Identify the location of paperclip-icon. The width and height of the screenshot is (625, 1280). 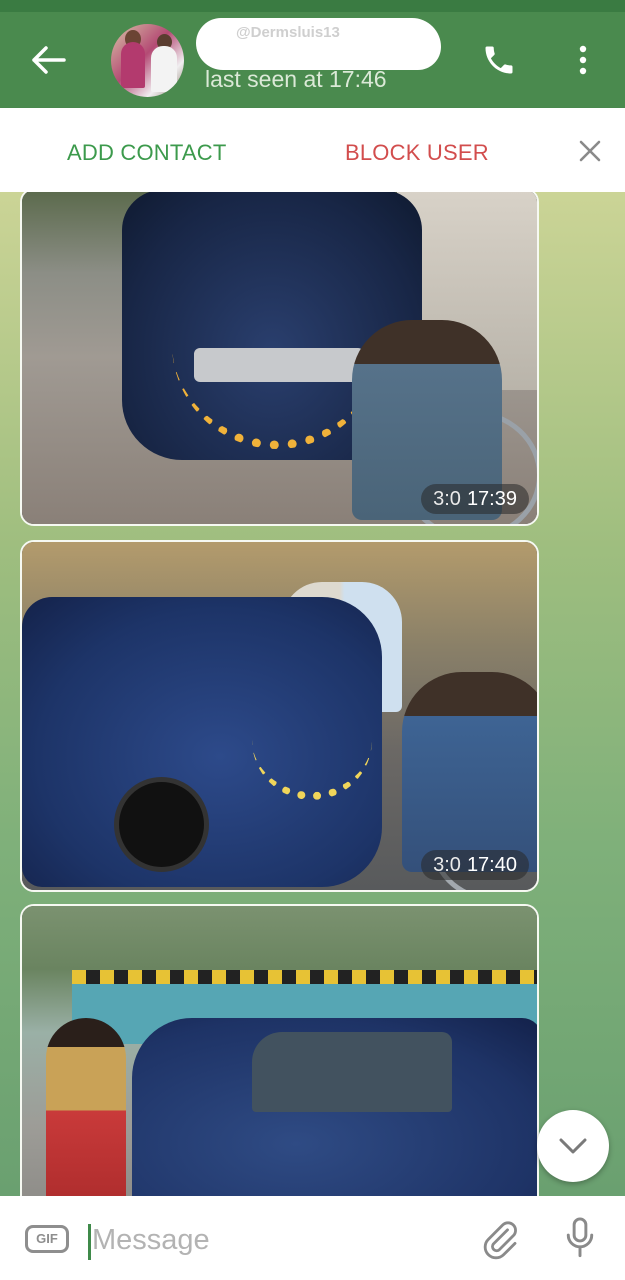
(500, 1239).